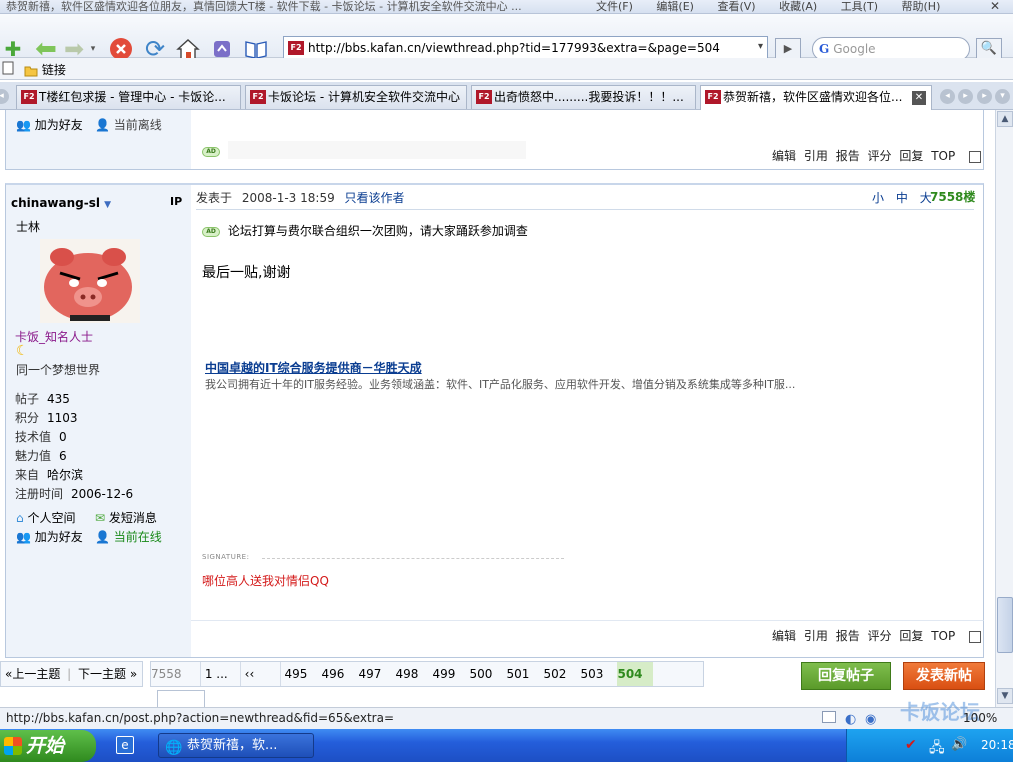 This screenshot has width=1013, height=762. I want to click on new-thread-button: 发表新帖, so click(944, 676).